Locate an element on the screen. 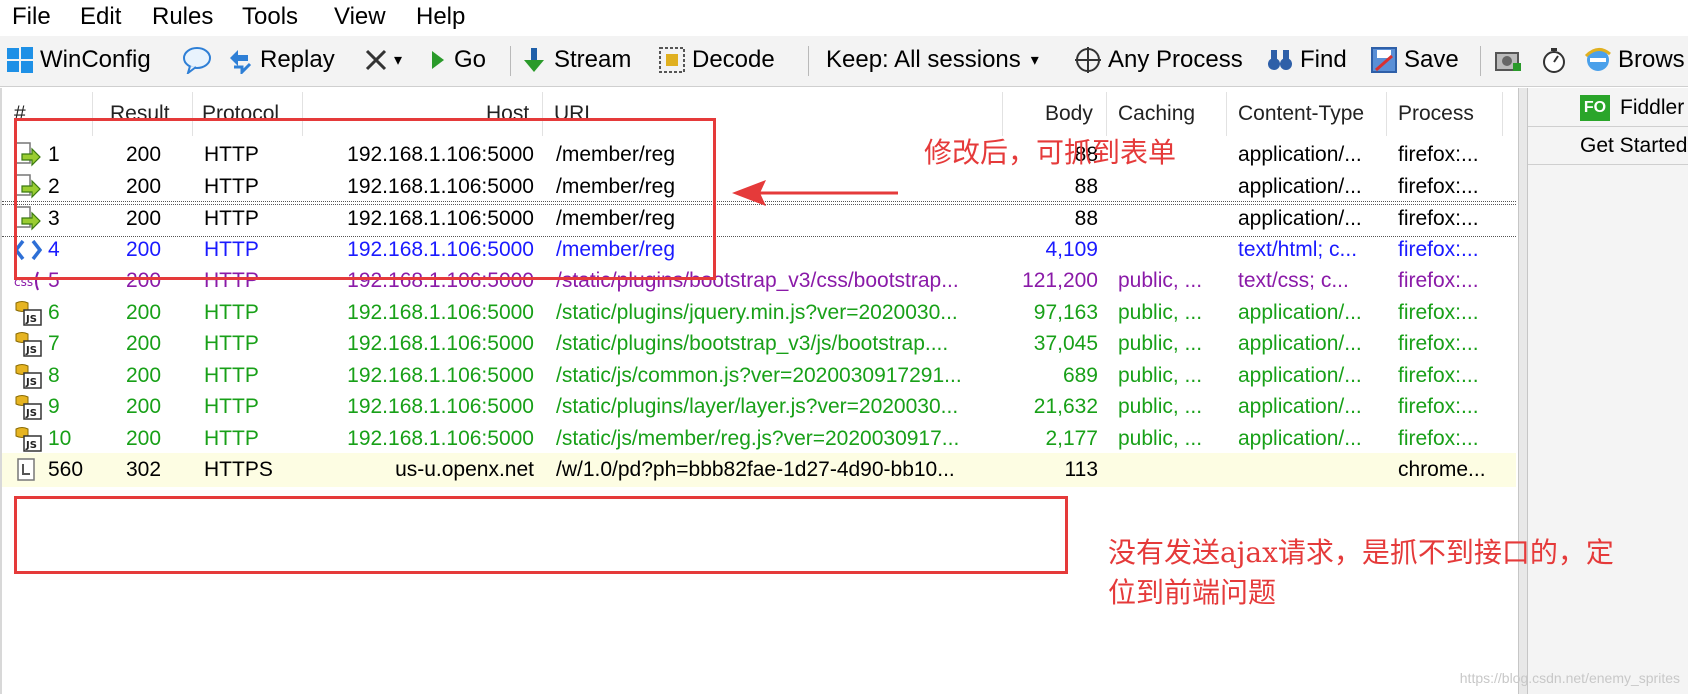 This screenshot has width=1688, height=694. cell-num: 6 is located at coordinates (54, 312).